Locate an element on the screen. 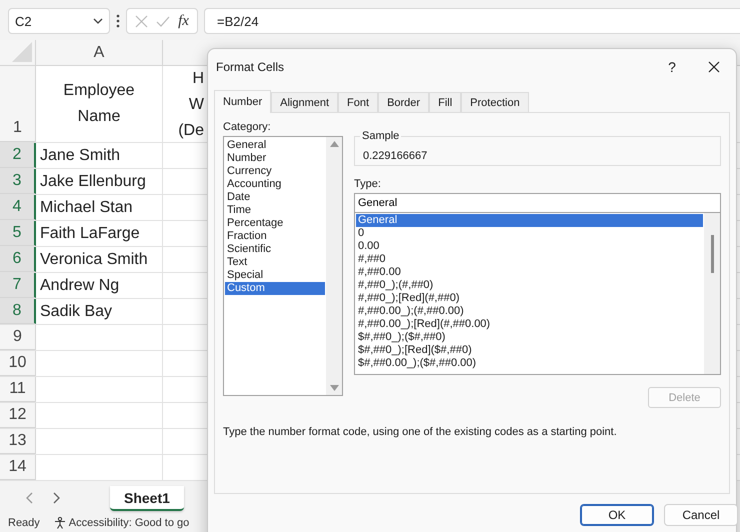  list-item: $#,##0_);($#,##0) is located at coordinates (529, 337).